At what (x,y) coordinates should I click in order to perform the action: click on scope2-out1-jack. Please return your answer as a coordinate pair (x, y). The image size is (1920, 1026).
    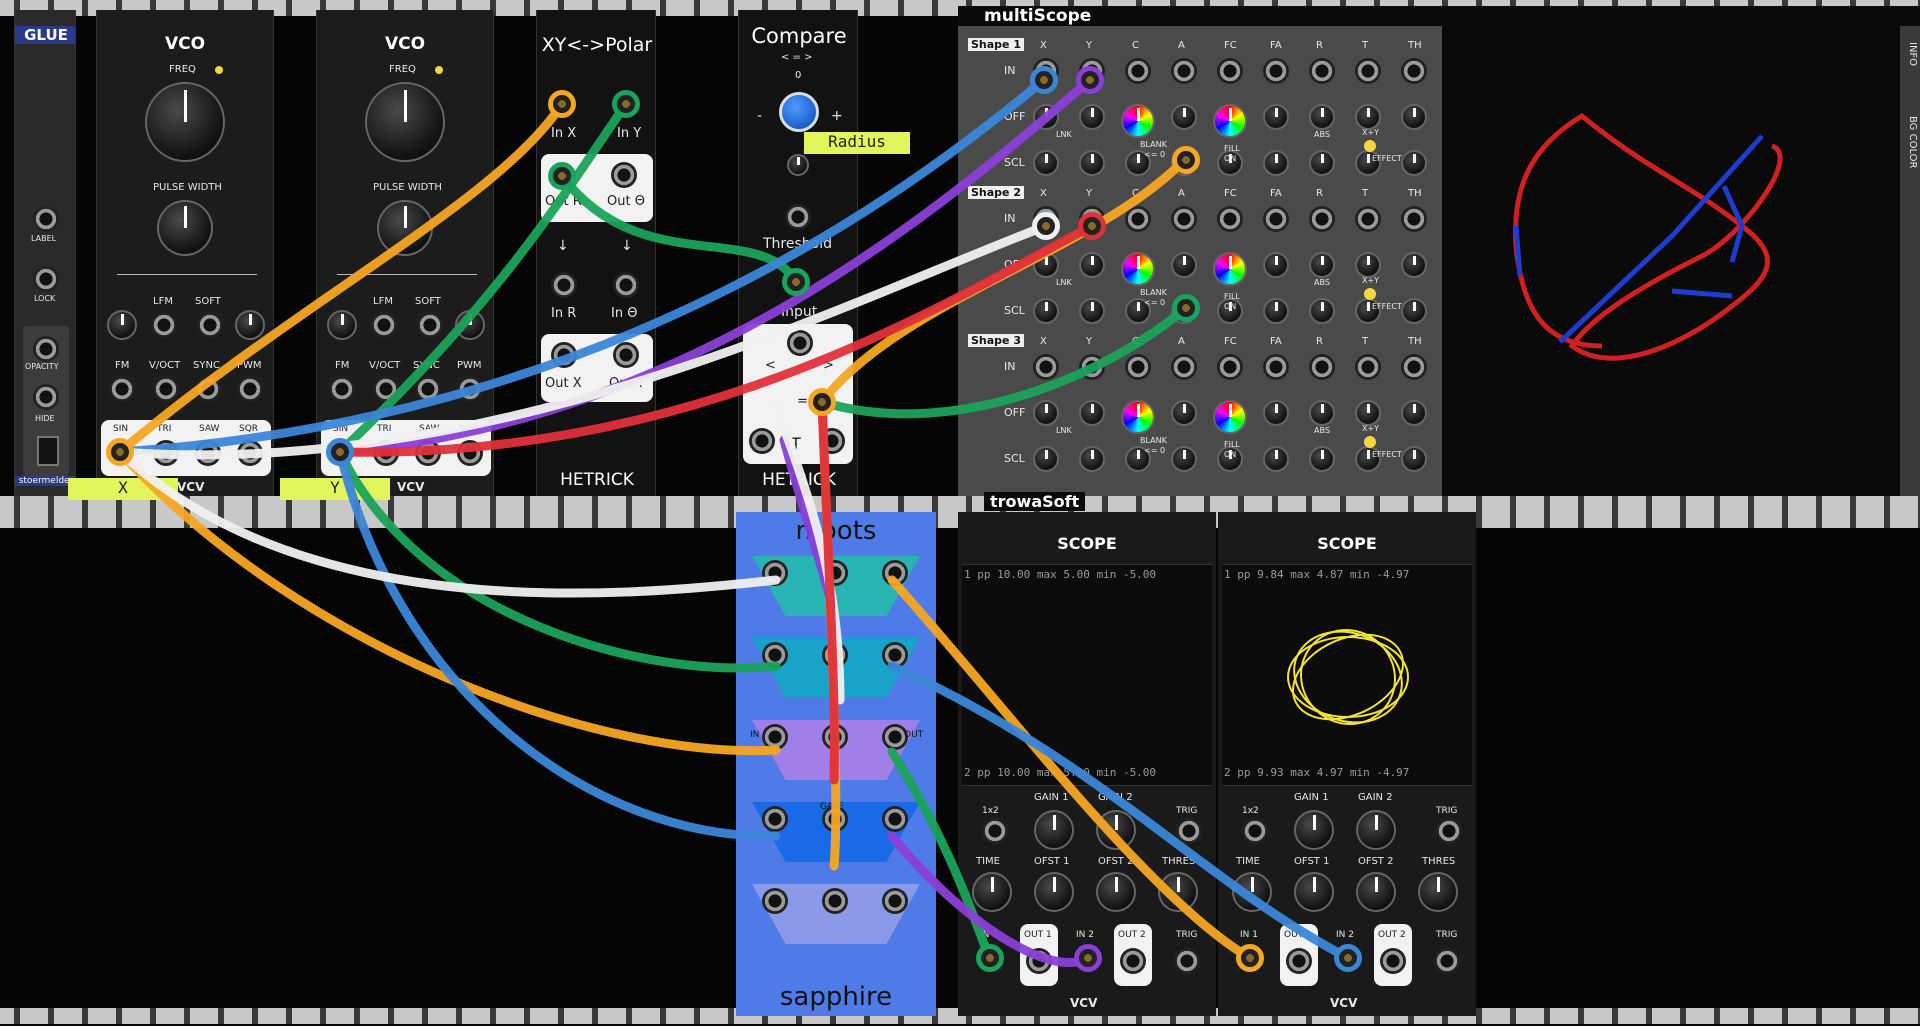
    Looking at the image, I should click on (1299, 961).